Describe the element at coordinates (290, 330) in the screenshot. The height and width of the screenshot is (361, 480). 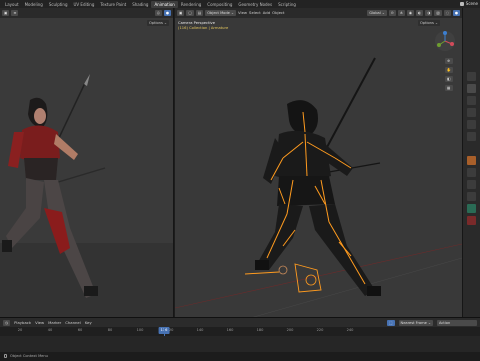
I see `frame-tick: 200` at that location.